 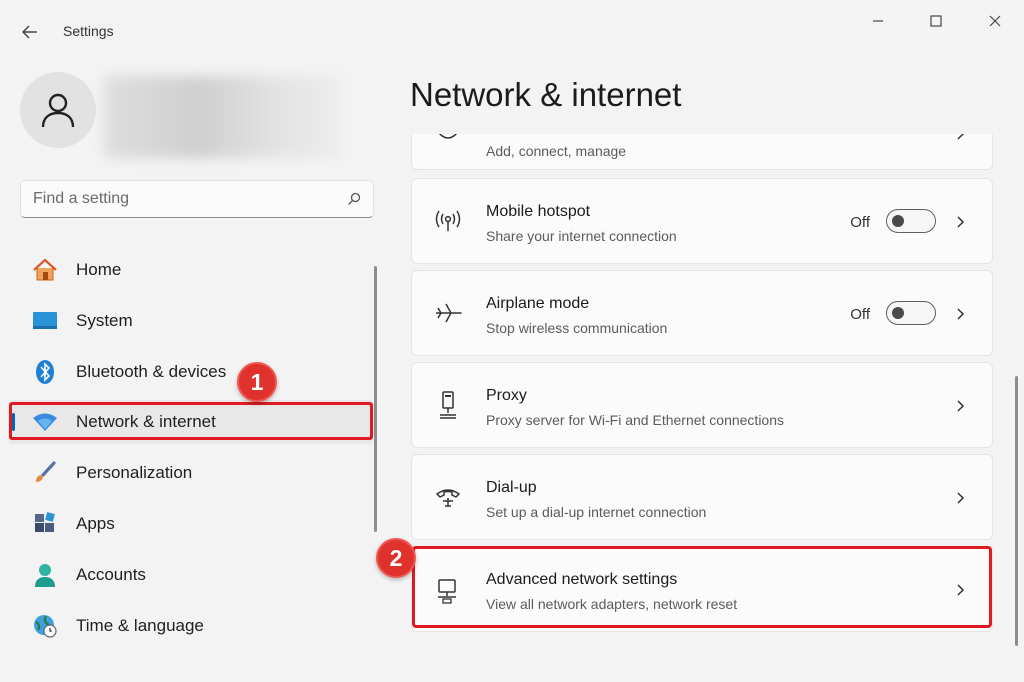 What do you see at coordinates (257, 382) in the screenshot?
I see `step-badge-1: 1` at bounding box center [257, 382].